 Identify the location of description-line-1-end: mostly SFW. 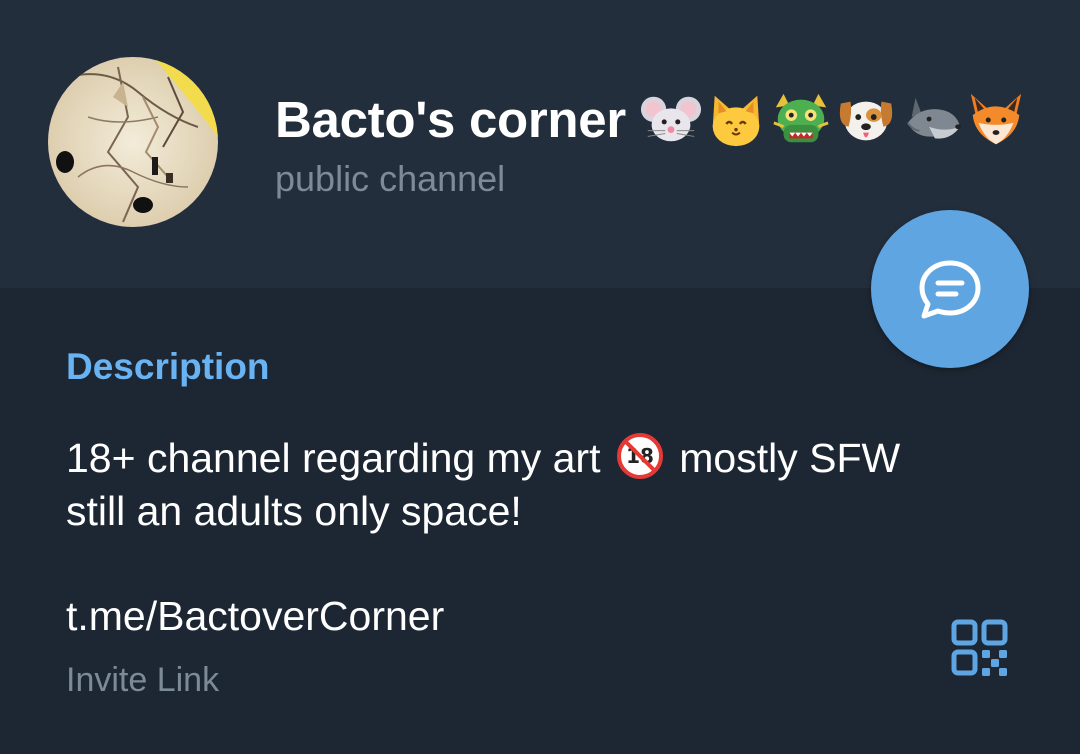
(790, 458).